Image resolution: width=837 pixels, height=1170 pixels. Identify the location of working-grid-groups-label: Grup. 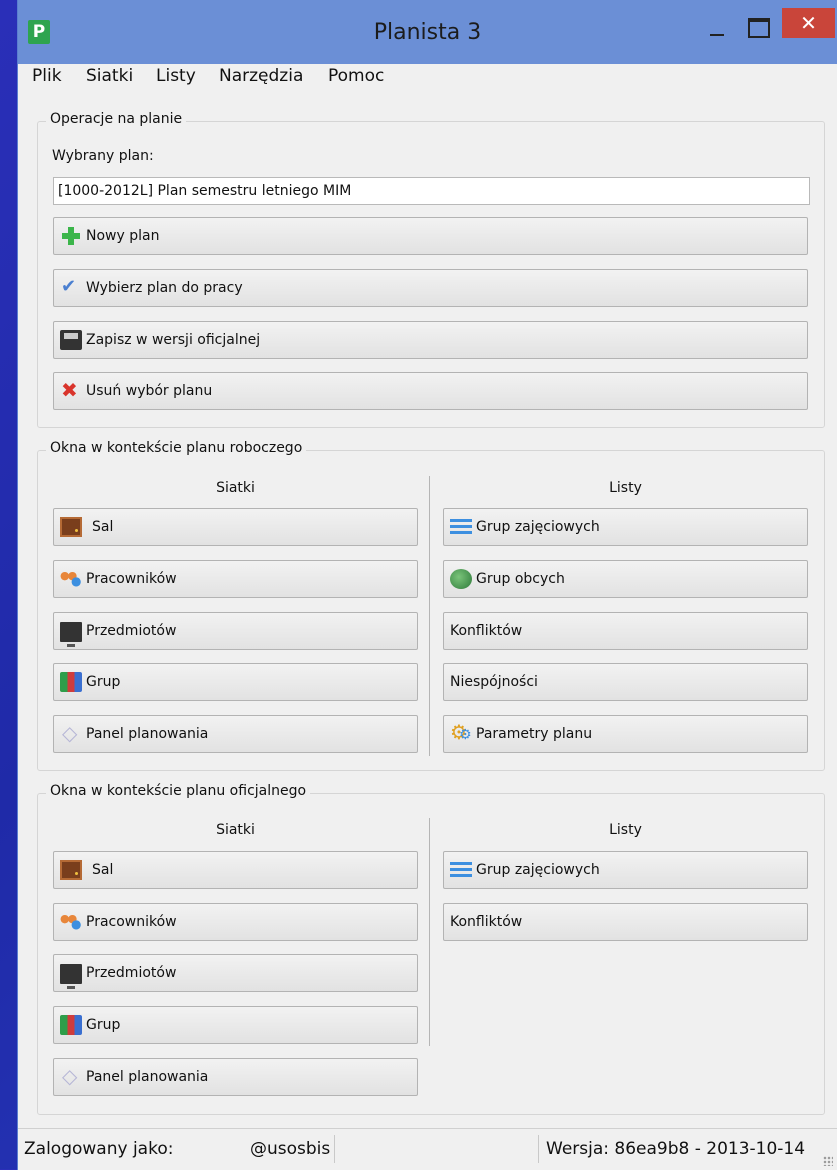
(103, 682).